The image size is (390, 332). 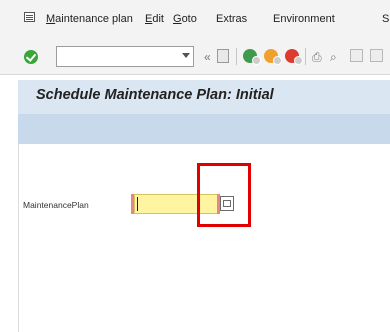 What do you see at coordinates (385, 19) in the screenshot?
I see `menu-overflow: S` at bounding box center [385, 19].